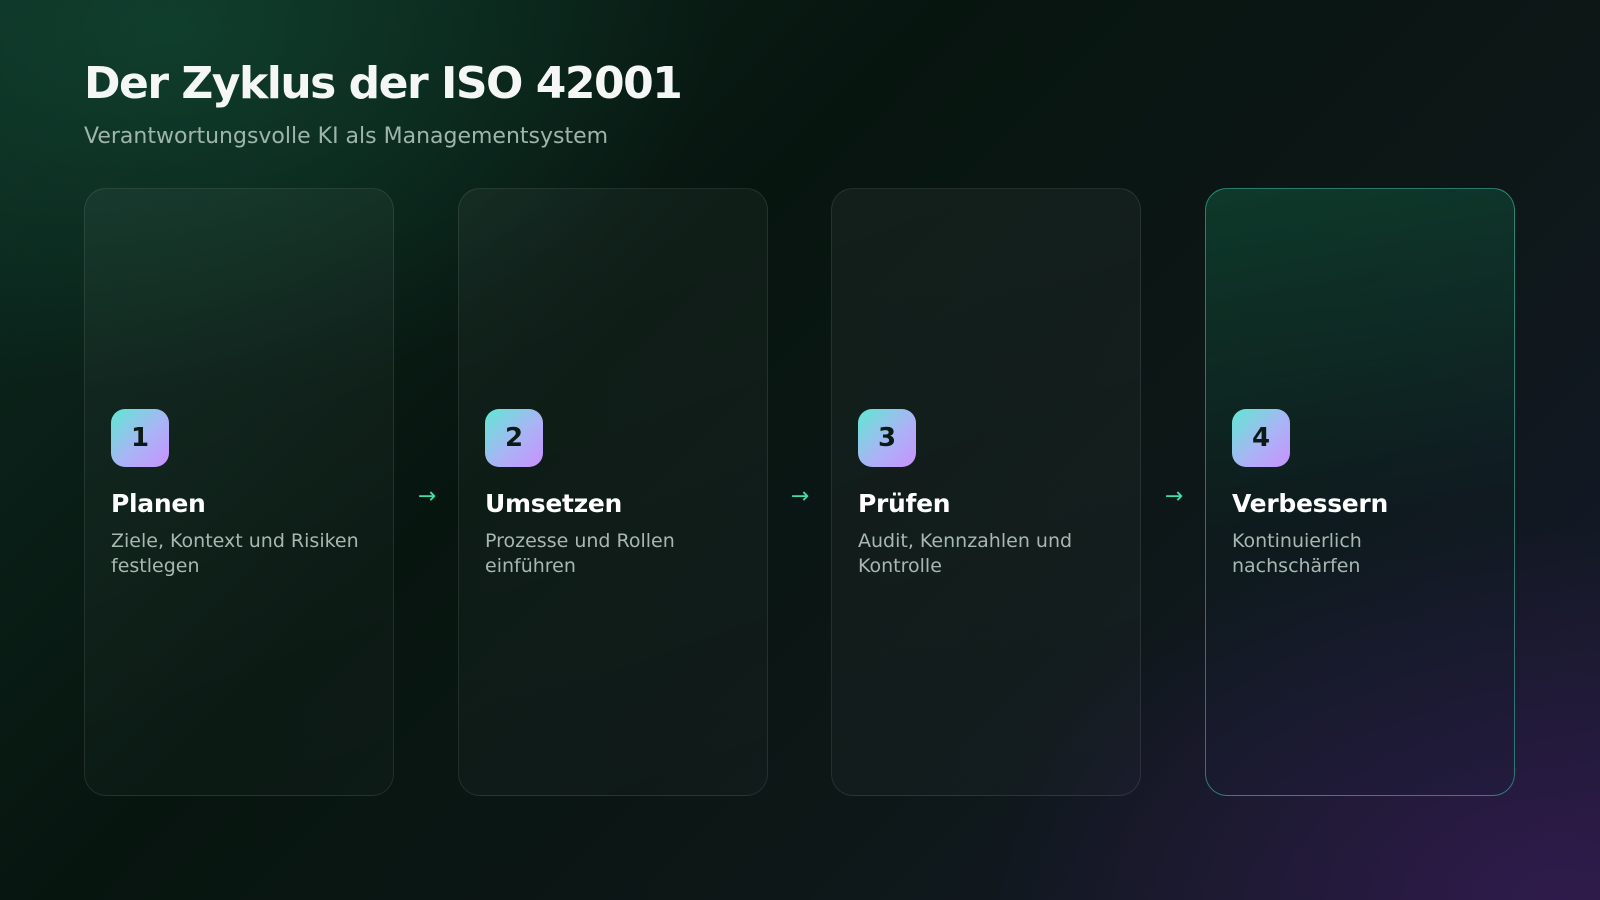 The image size is (1600, 900). I want to click on step-title: Umsetzen, so click(554, 503).